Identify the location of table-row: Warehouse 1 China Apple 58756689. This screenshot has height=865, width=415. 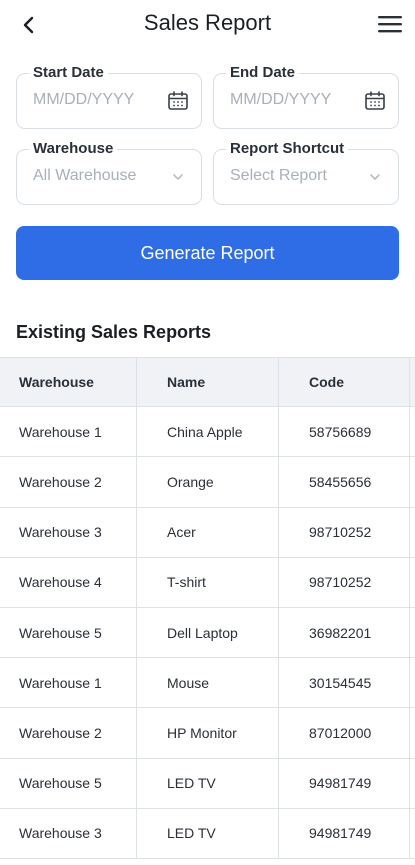
(207, 432).